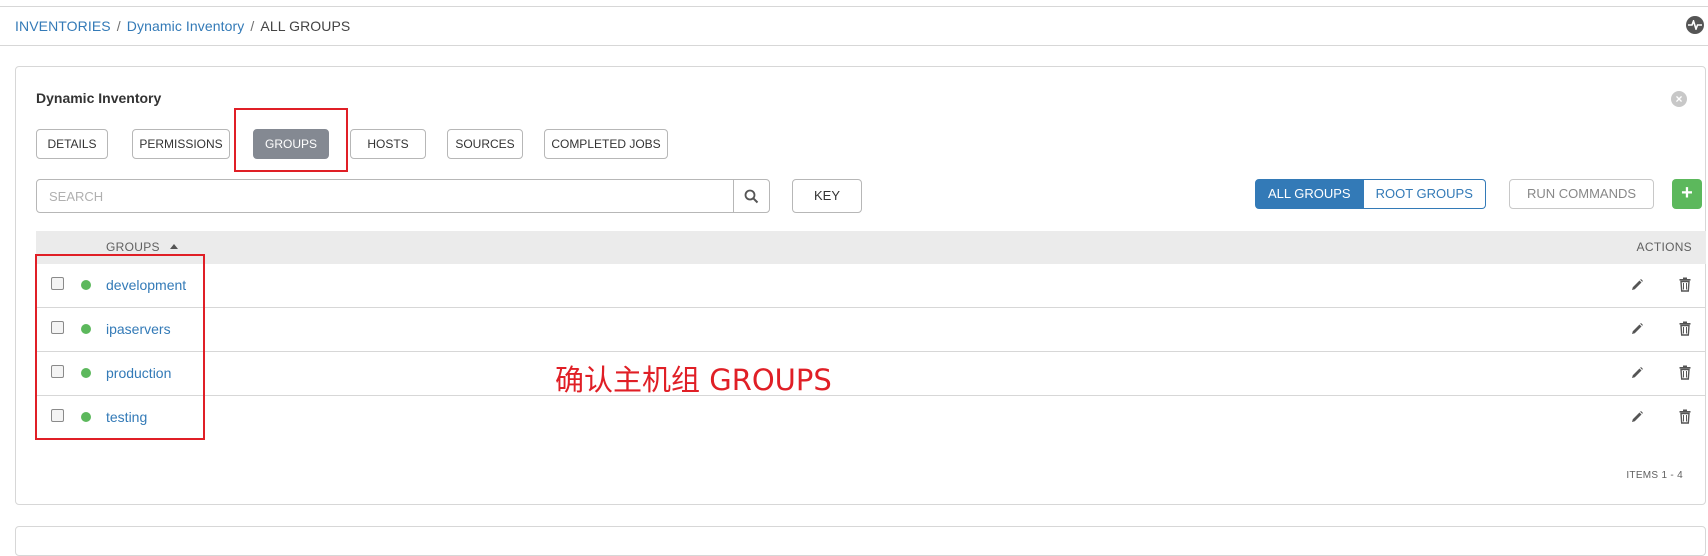  I want to click on root-groups-button: ROOT GROUPS, so click(1424, 194).